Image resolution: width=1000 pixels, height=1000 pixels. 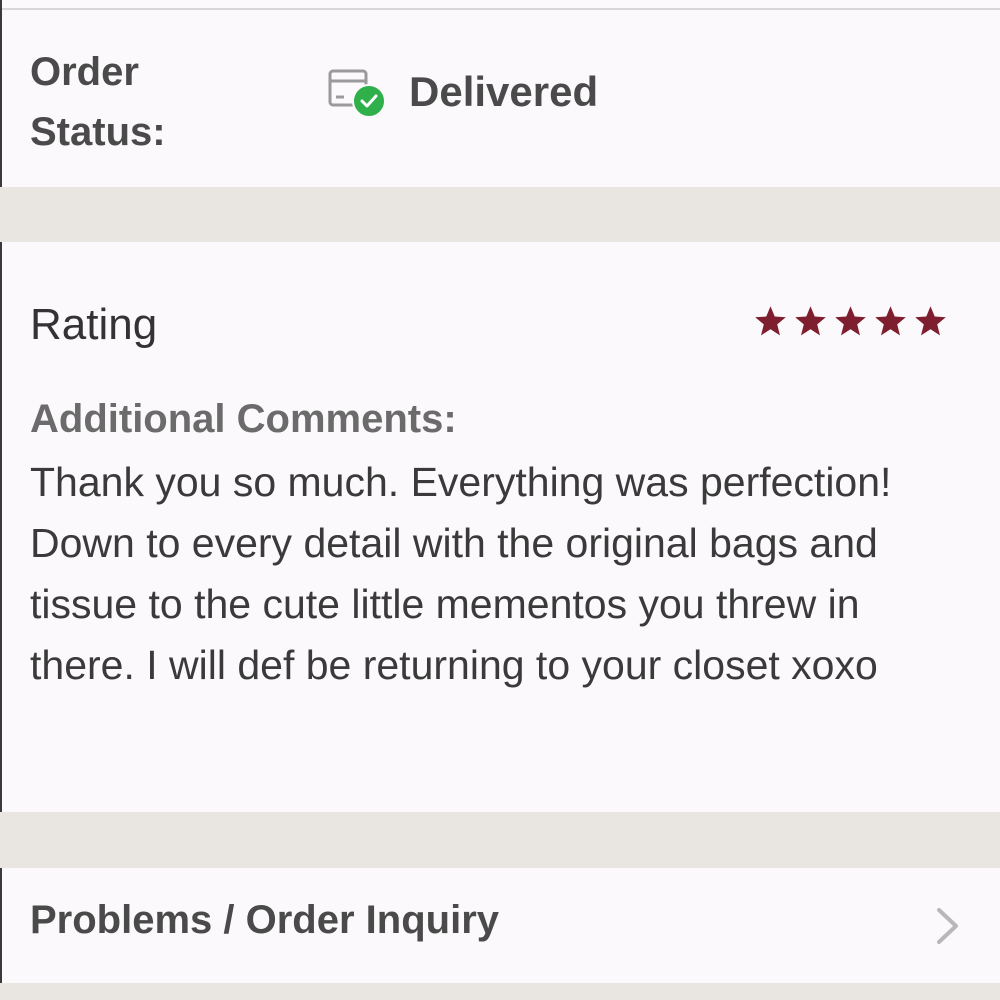 I want to click on star-rating, so click(x=850, y=321).